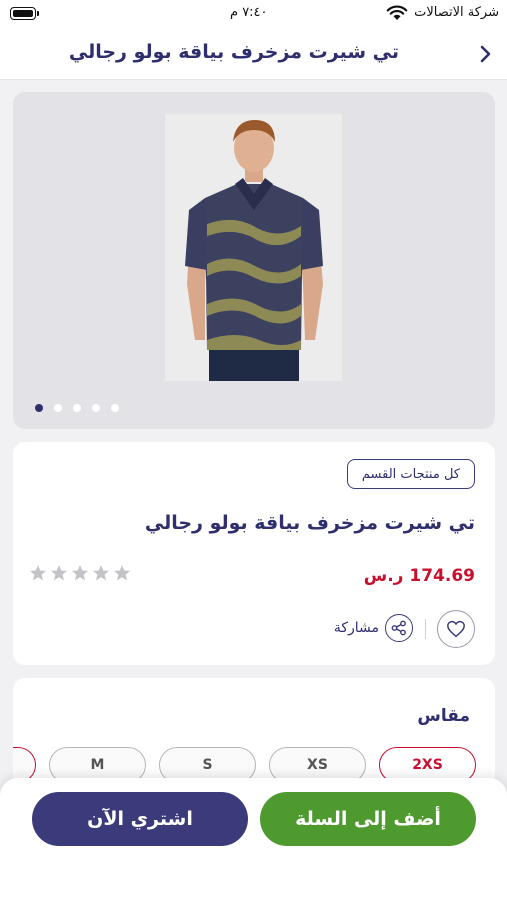  What do you see at coordinates (233, 52) in the screenshot?
I see `page-title: تي شيرت مزخرف بياقة بولو رجالي` at bounding box center [233, 52].